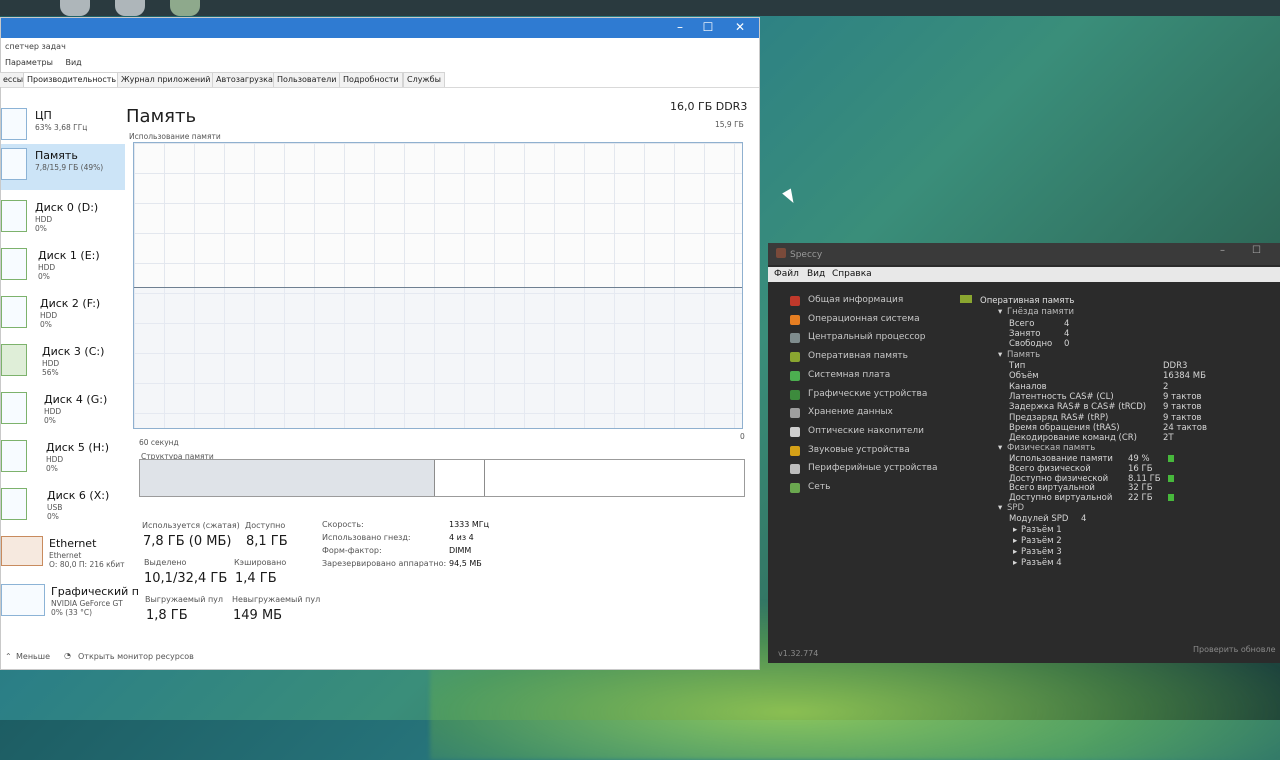  What do you see at coordinates (61, 127) in the screenshot?
I see `sidebar-item-detail: 63% 3,68 ГГц` at bounding box center [61, 127].